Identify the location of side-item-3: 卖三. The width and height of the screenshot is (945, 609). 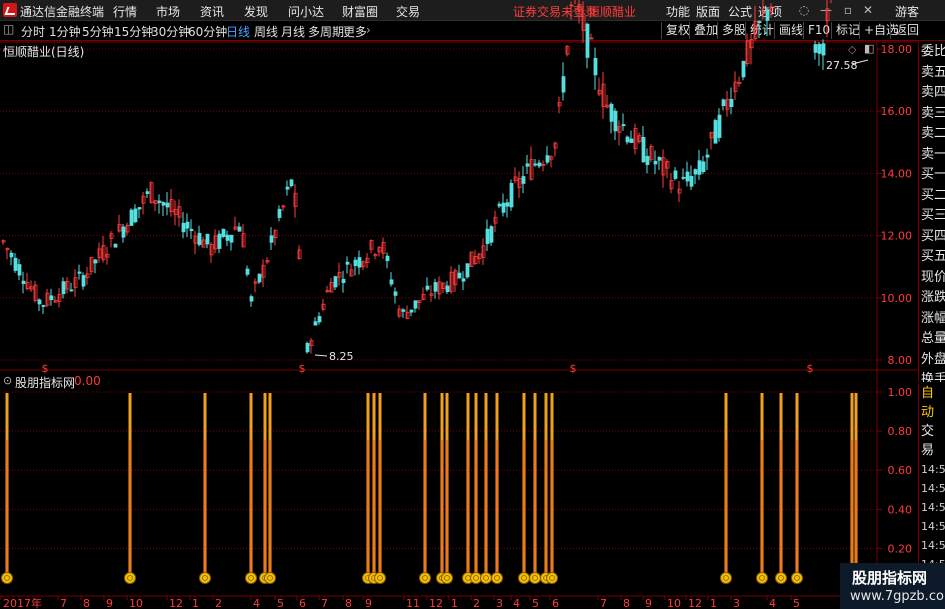
(933, 113).